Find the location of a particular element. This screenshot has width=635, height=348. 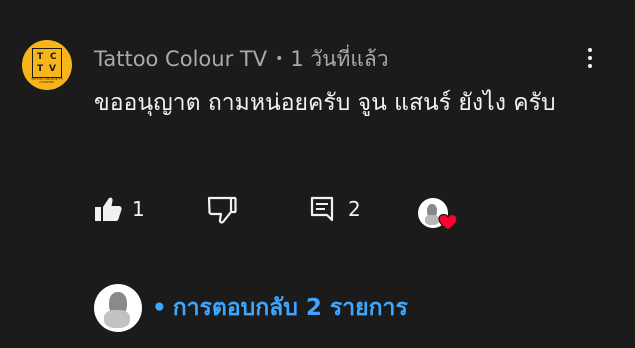

dislike-button is located at coordinates (222, 210).